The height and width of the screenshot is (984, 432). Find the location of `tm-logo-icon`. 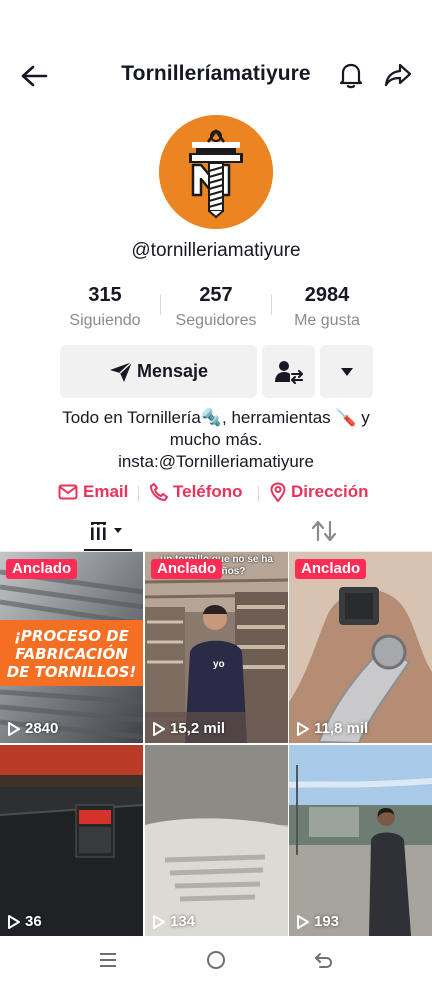

tm-logo-icon is located at coordinates (216, 172).